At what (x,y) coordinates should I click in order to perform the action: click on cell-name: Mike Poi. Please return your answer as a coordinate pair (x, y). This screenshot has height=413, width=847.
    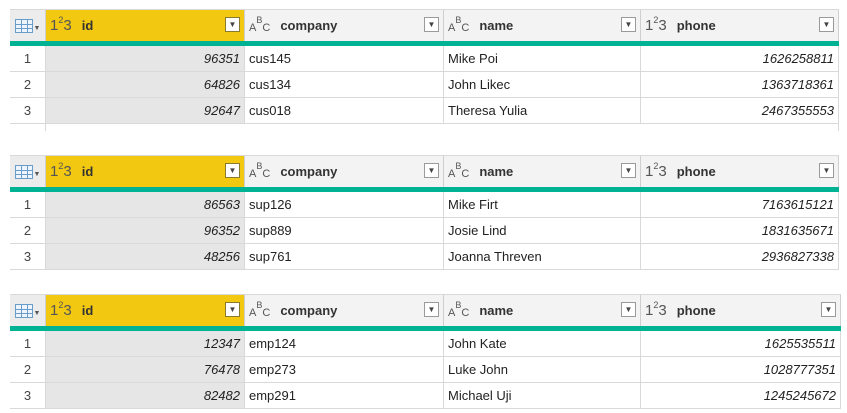
    Looking at the image, I should click on (542, 58).